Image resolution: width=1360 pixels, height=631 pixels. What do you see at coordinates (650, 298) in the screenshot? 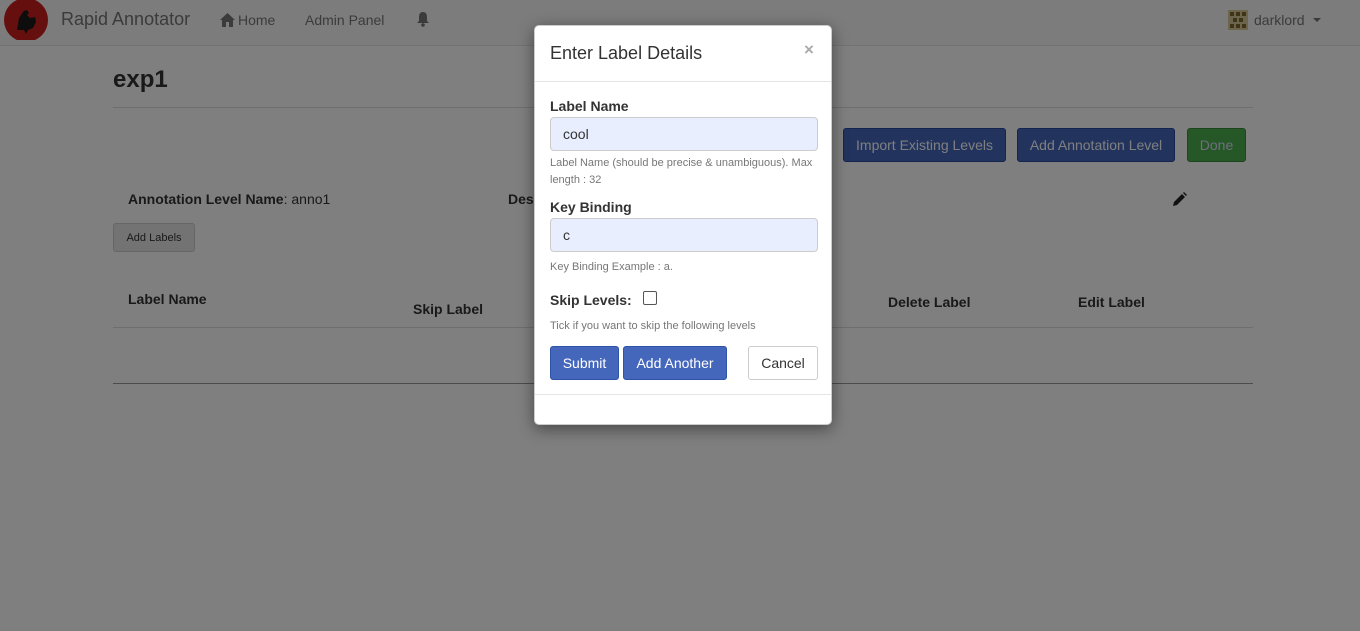
I see `skip-levels-checkbox` at bounding box center [650, 298].